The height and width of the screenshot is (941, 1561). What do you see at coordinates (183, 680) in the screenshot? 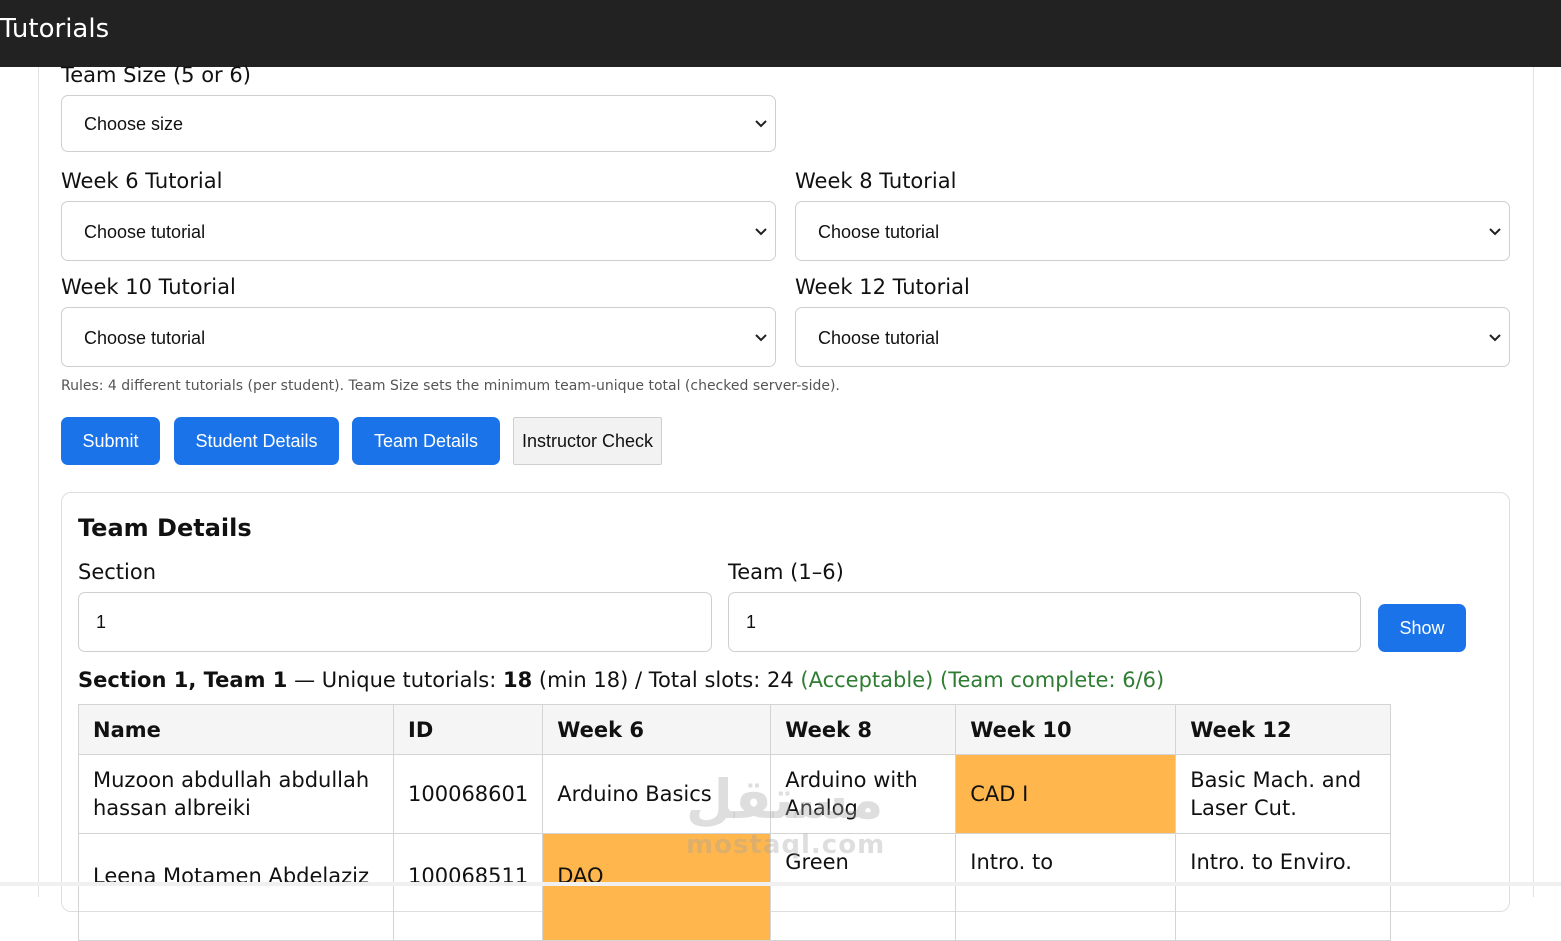
I see `summary-heading: Section 1, Team 1` at bounding box center [183, 680].